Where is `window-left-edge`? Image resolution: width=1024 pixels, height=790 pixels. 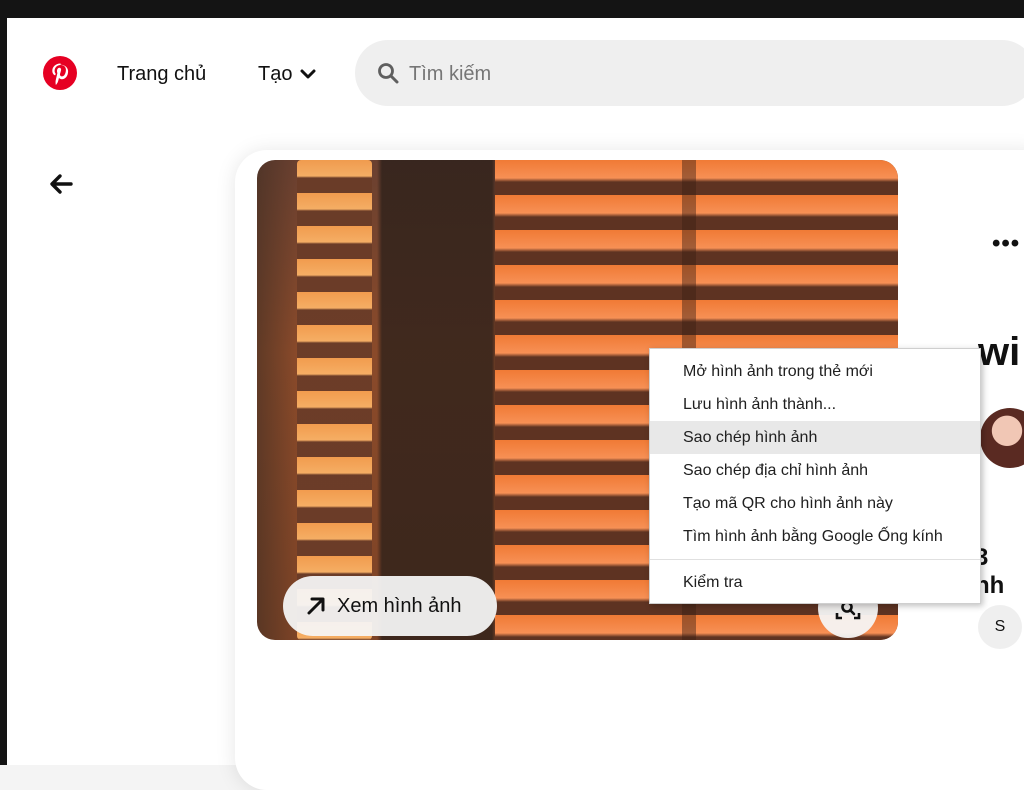
window-left-edge is located at coordinates (3, 391).